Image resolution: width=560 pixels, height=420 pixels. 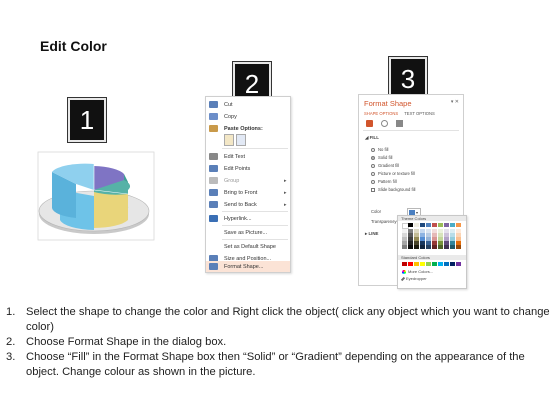 What do you see at coordinates (248, 104) in the screenshot?
I see `menu-item-cut: Cut` at bounding box center [248, 104].